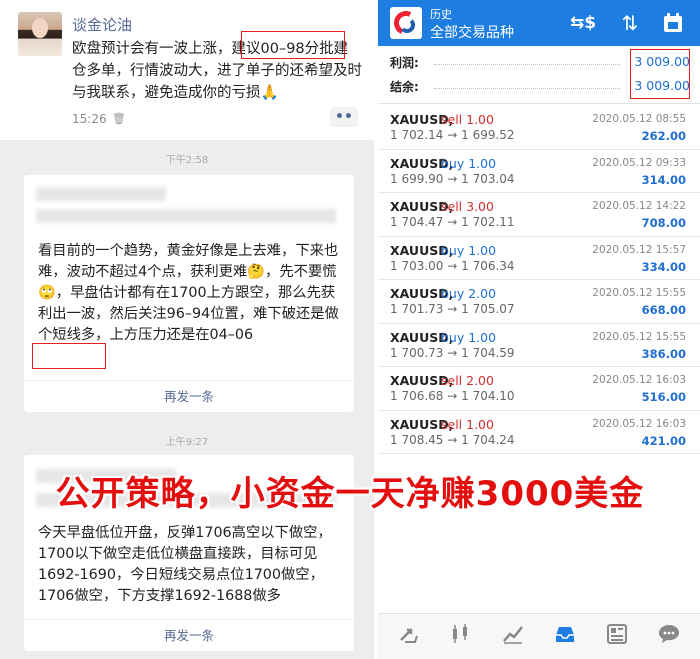 The image size is (700, 659). I want to click on news-icon, so click(617, 637).